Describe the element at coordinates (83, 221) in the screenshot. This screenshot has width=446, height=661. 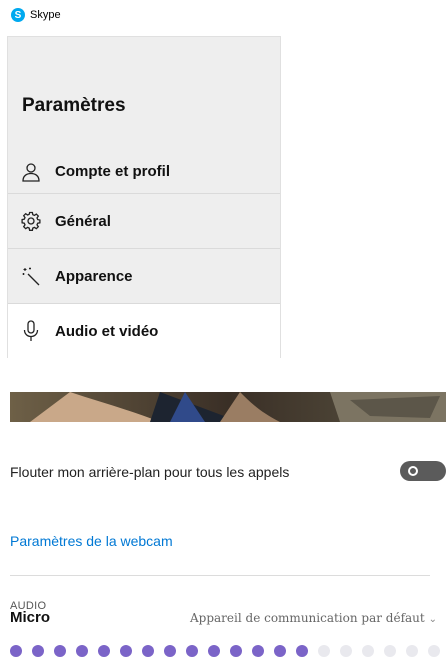
I see `menu-item-label: Général` at that location.